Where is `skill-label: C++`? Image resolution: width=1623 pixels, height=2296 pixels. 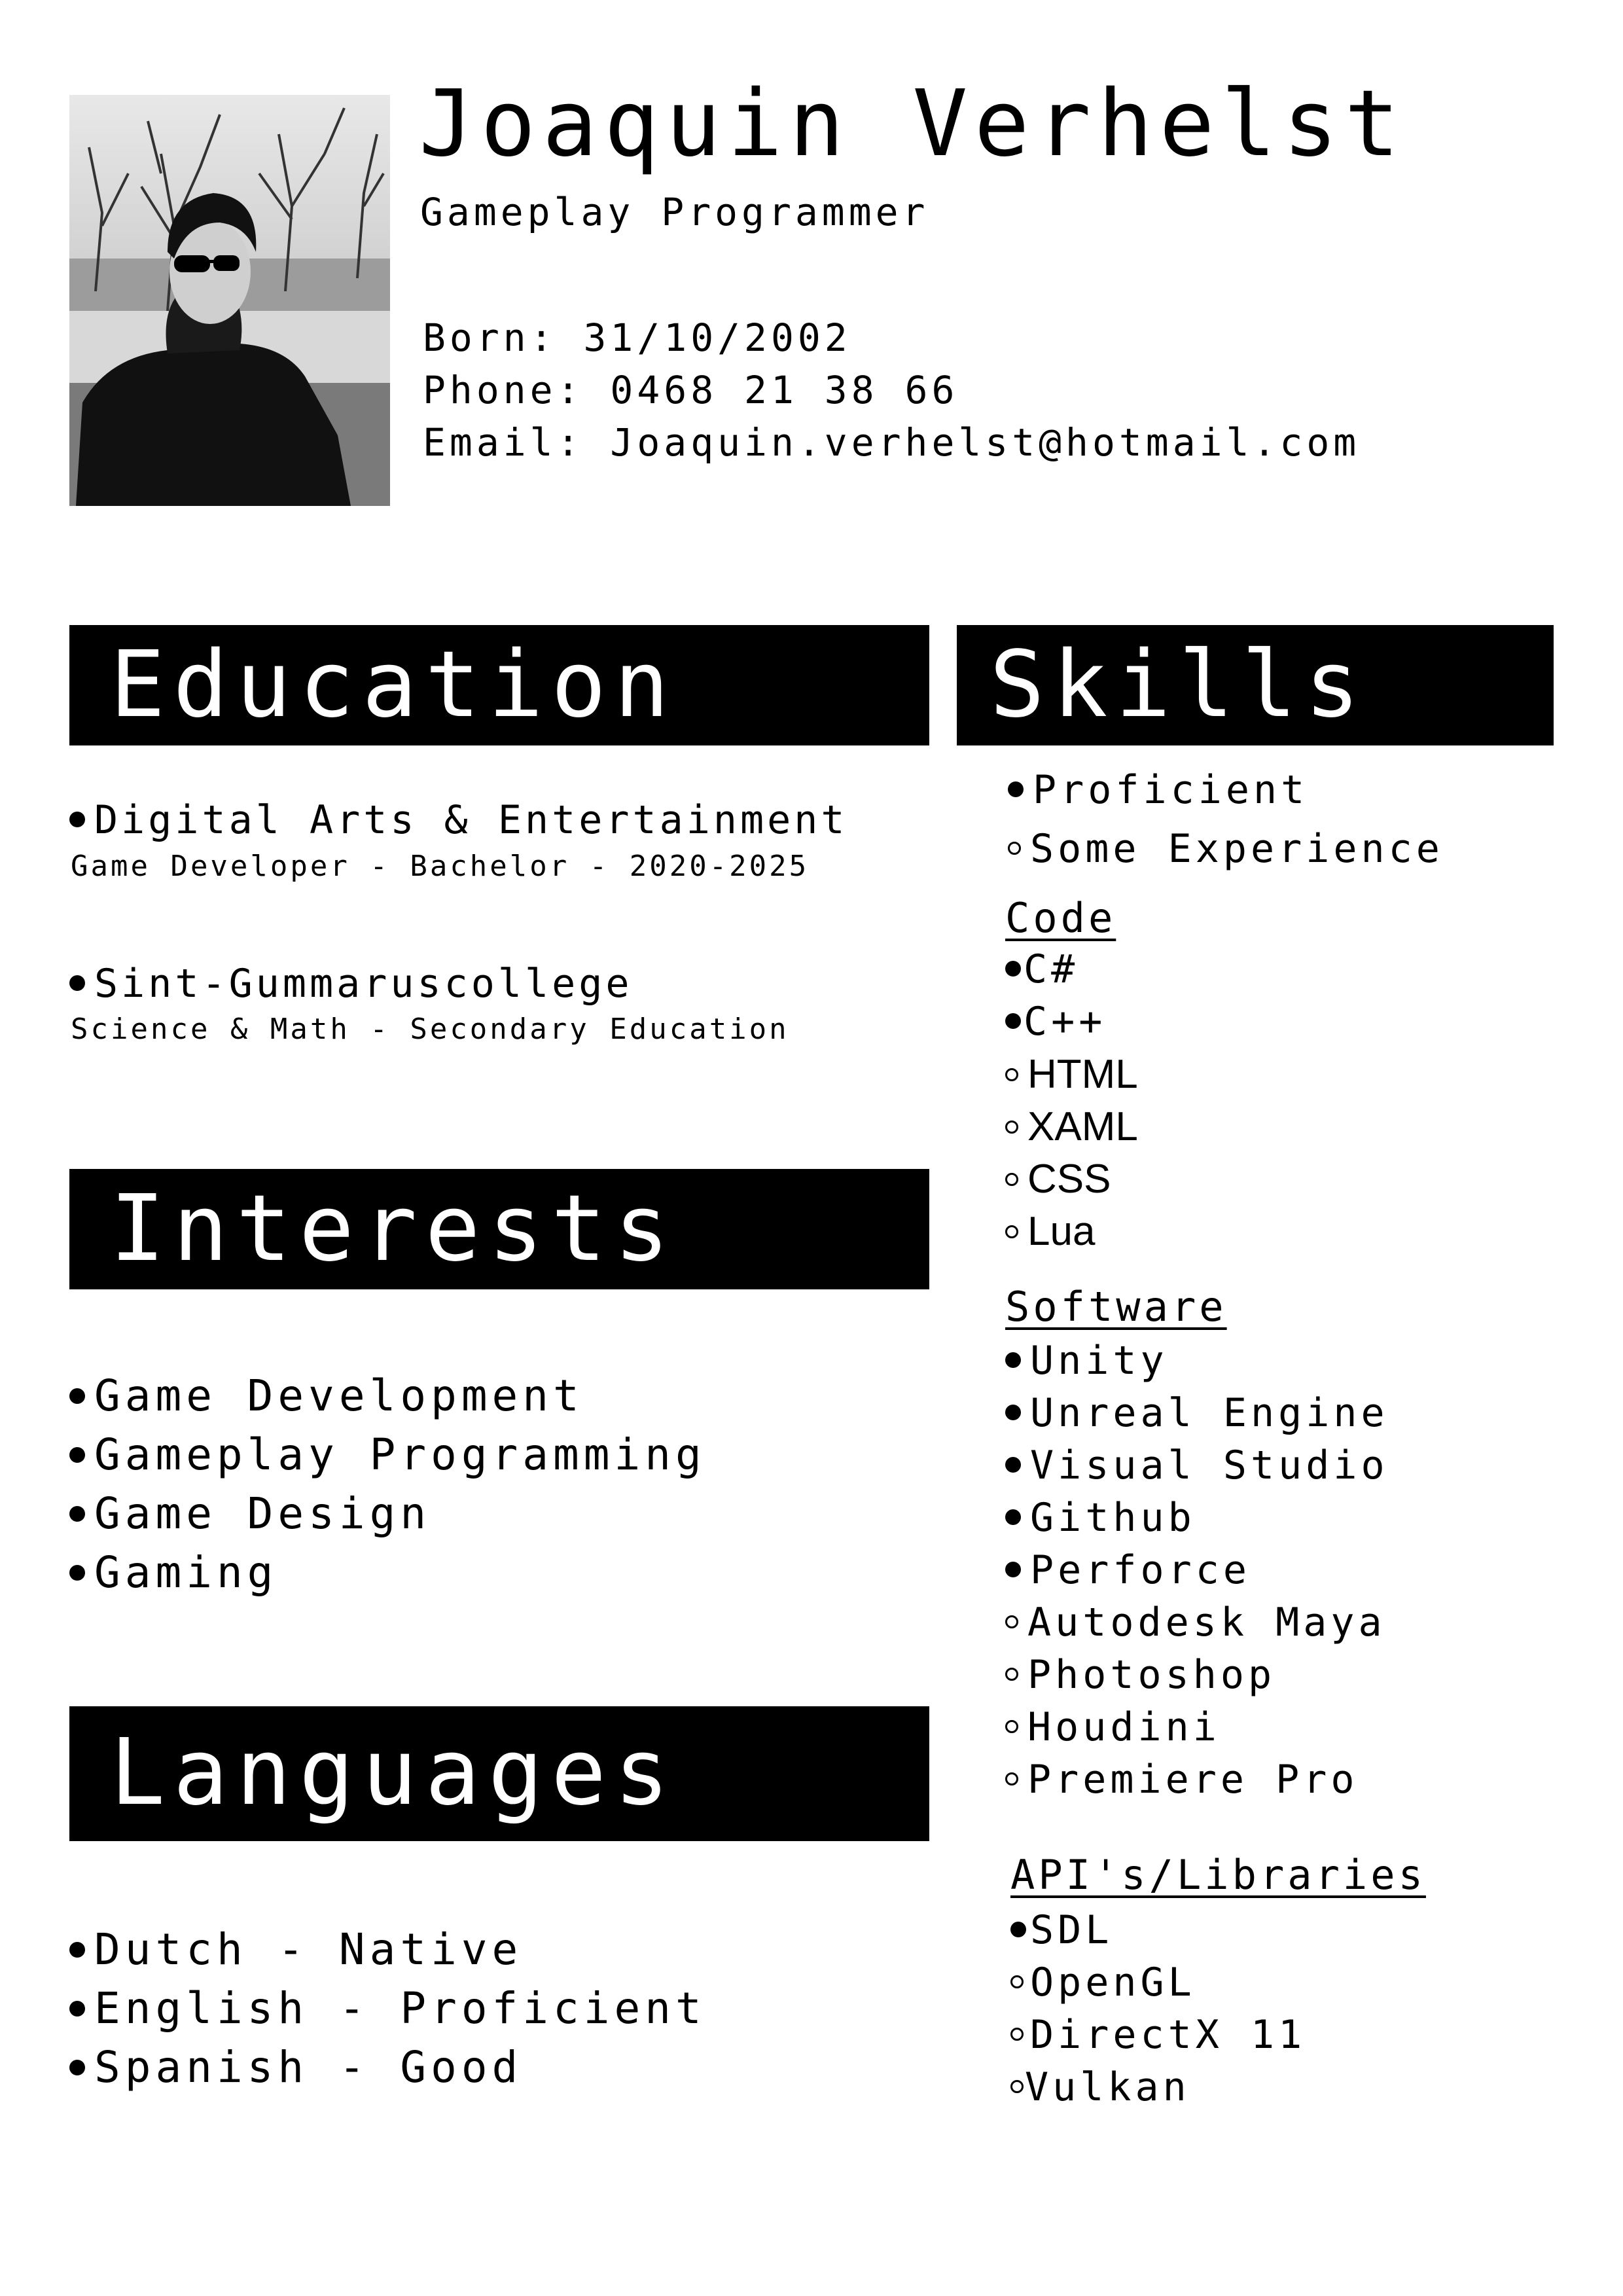
skill-label: C++ is located at coordinates (1065, 1022).